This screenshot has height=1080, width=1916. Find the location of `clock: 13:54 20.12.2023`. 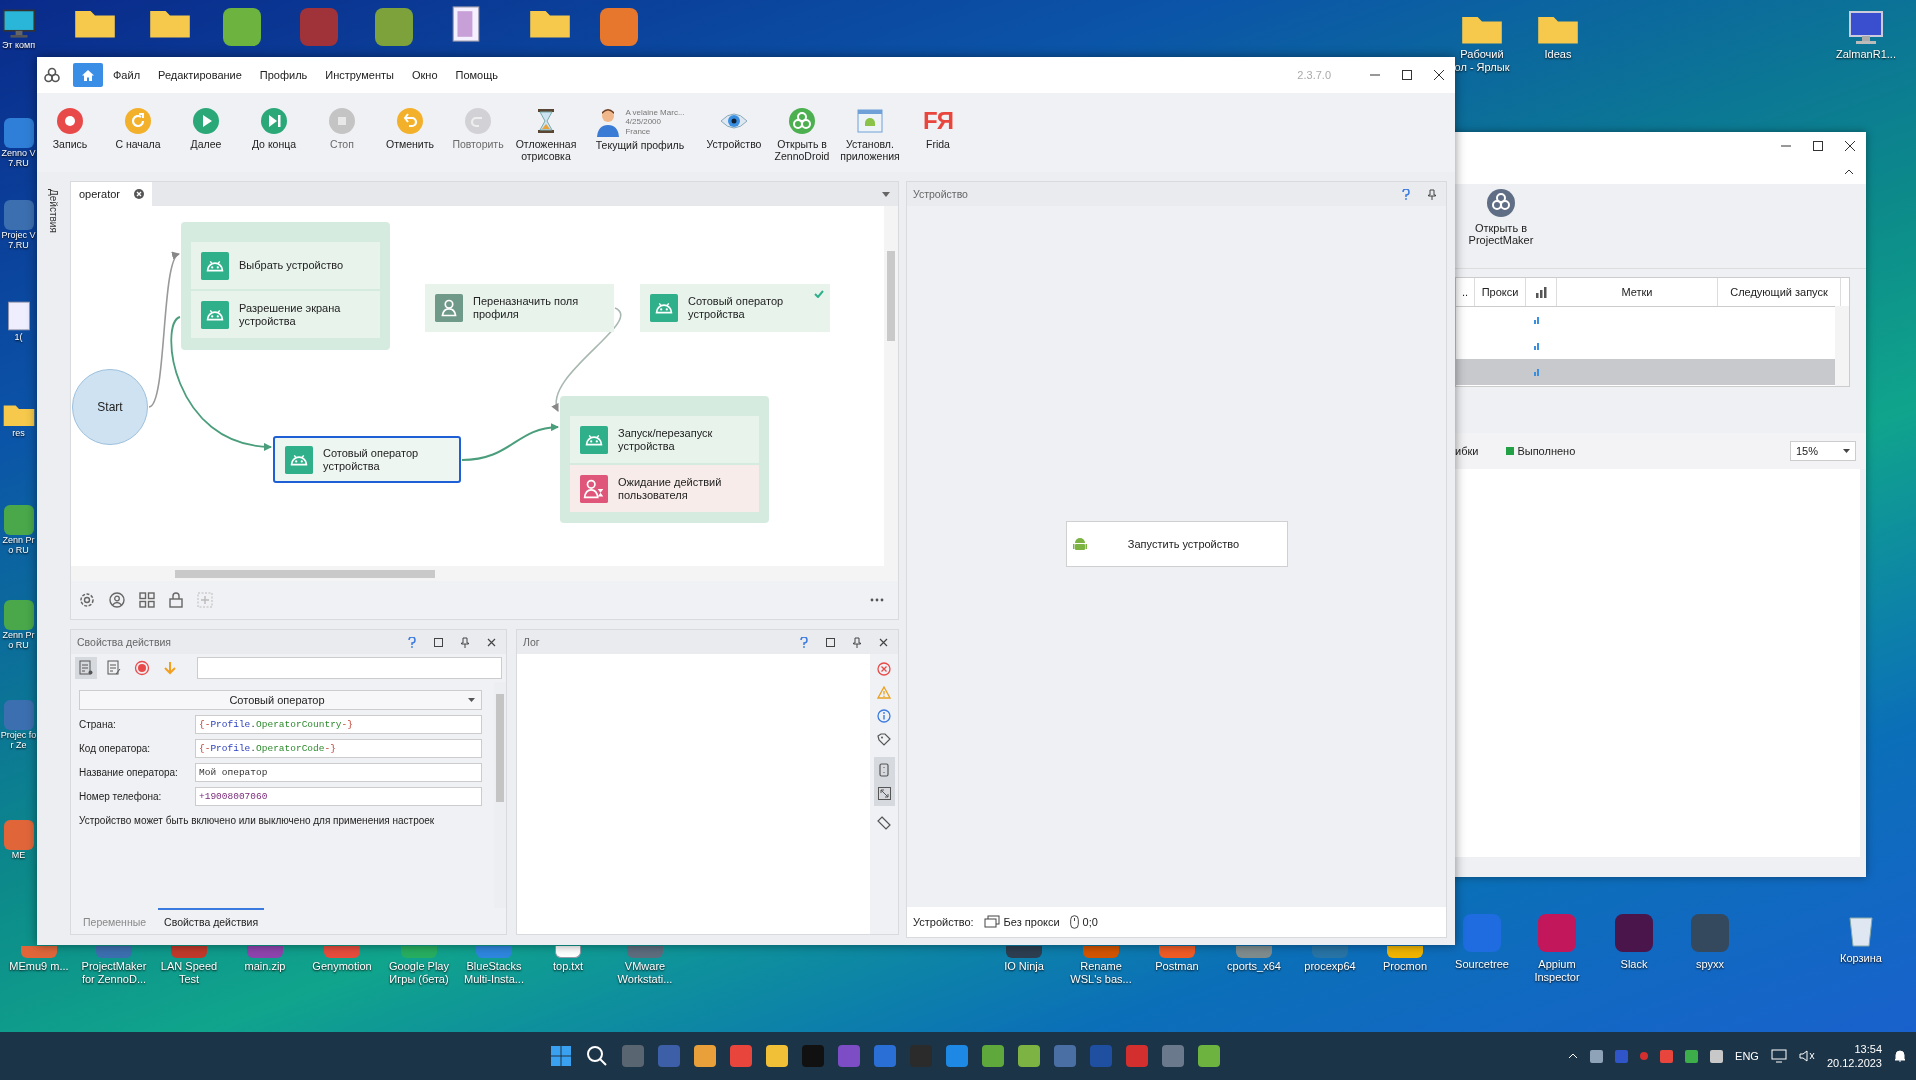

clock: 13:54 20.12.2023 is located at coordinates (1854, 1056).